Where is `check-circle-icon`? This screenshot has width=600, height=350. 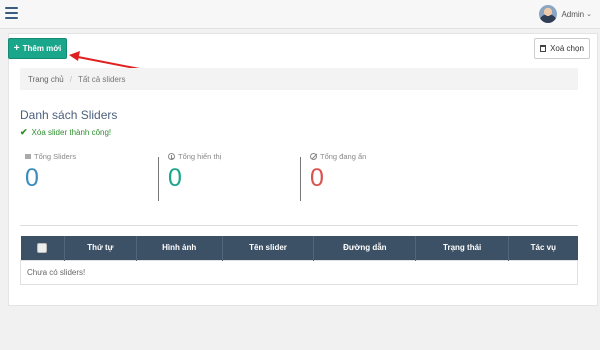 check-circle-icon is located at coordinates (171, 156).